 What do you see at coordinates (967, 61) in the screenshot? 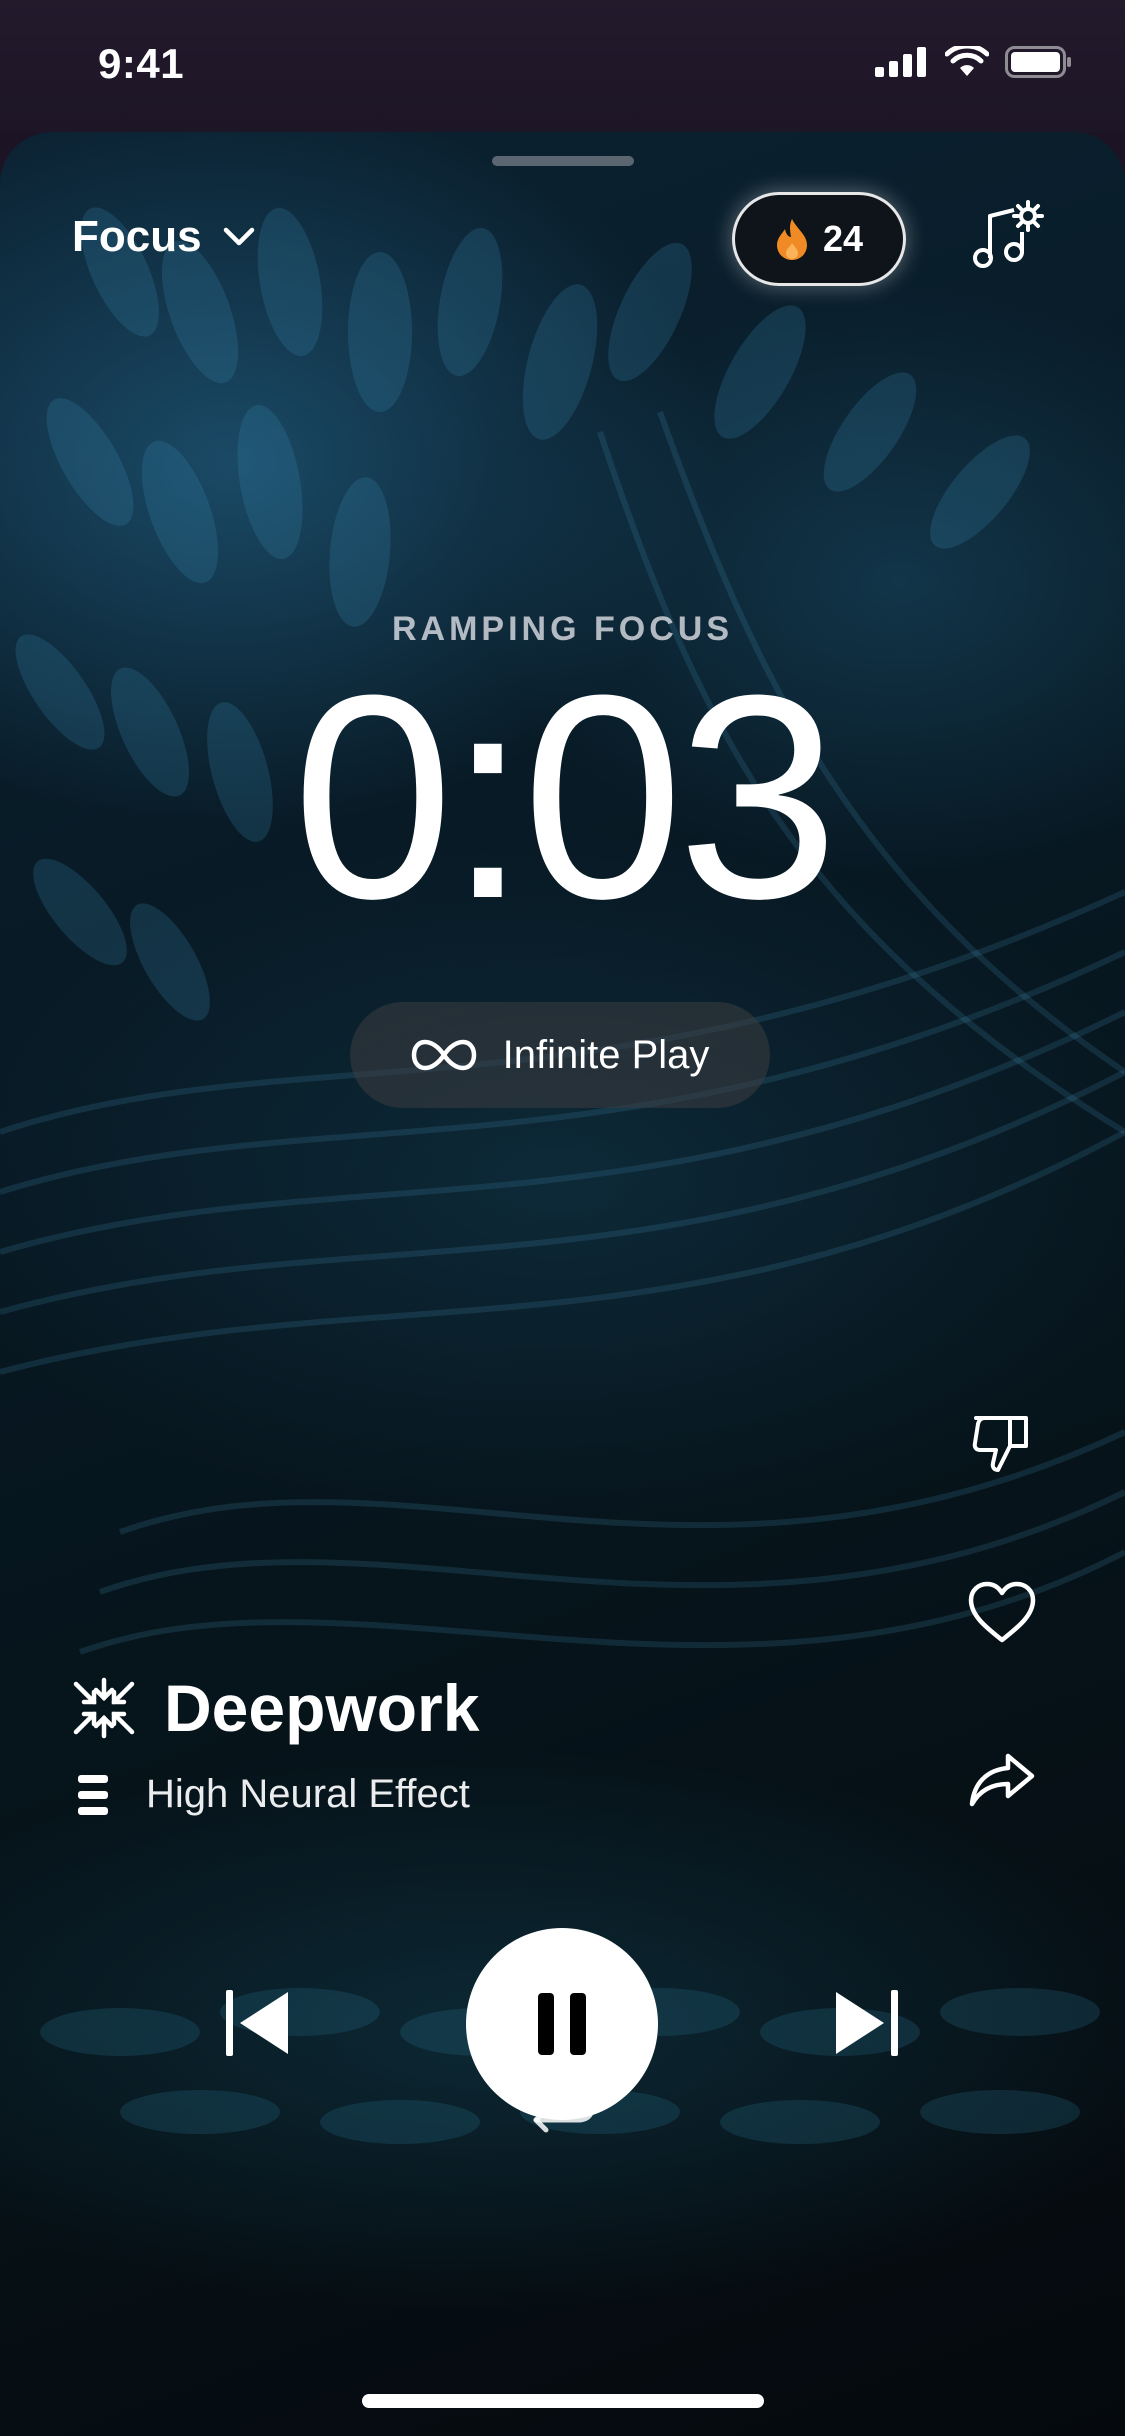
I see `wifi-icon` at bounding box center [967, 61].